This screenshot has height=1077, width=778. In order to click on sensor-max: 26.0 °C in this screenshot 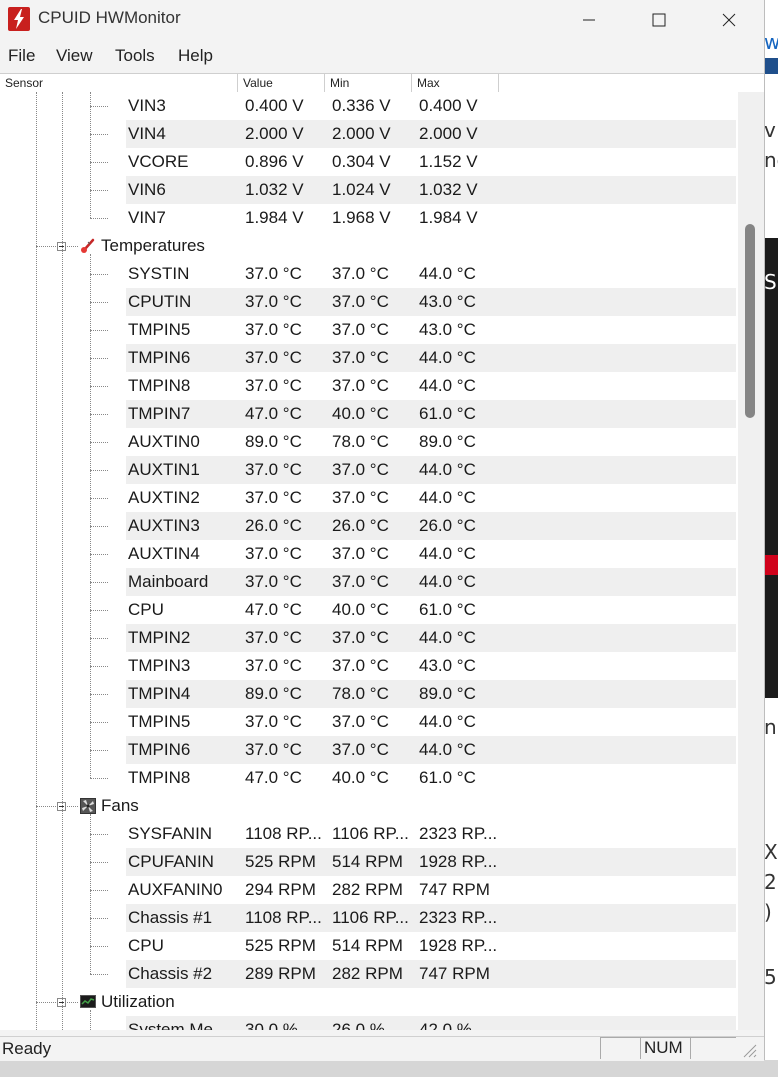, I will do `click(447, 525)`.